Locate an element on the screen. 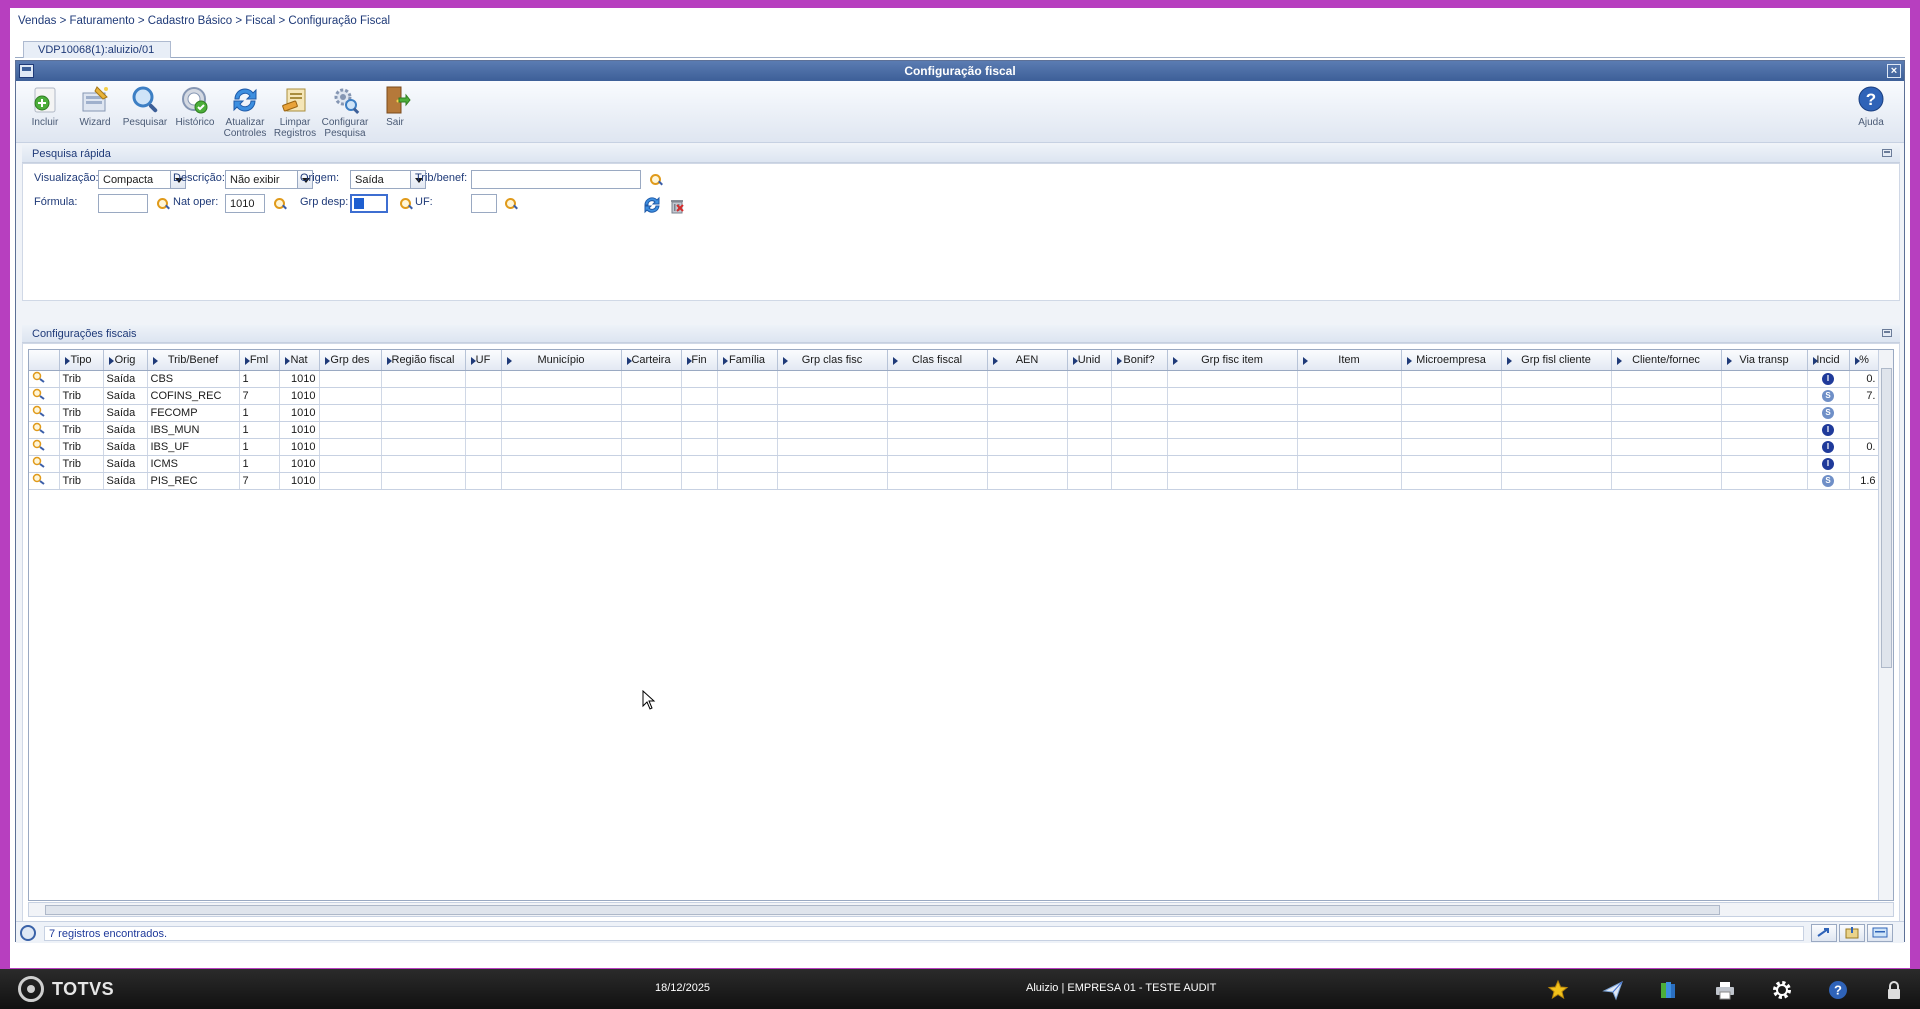 This screenshot has height=1009, width=1920. vertical-scrollbar is located at coordinates (1885, 625).